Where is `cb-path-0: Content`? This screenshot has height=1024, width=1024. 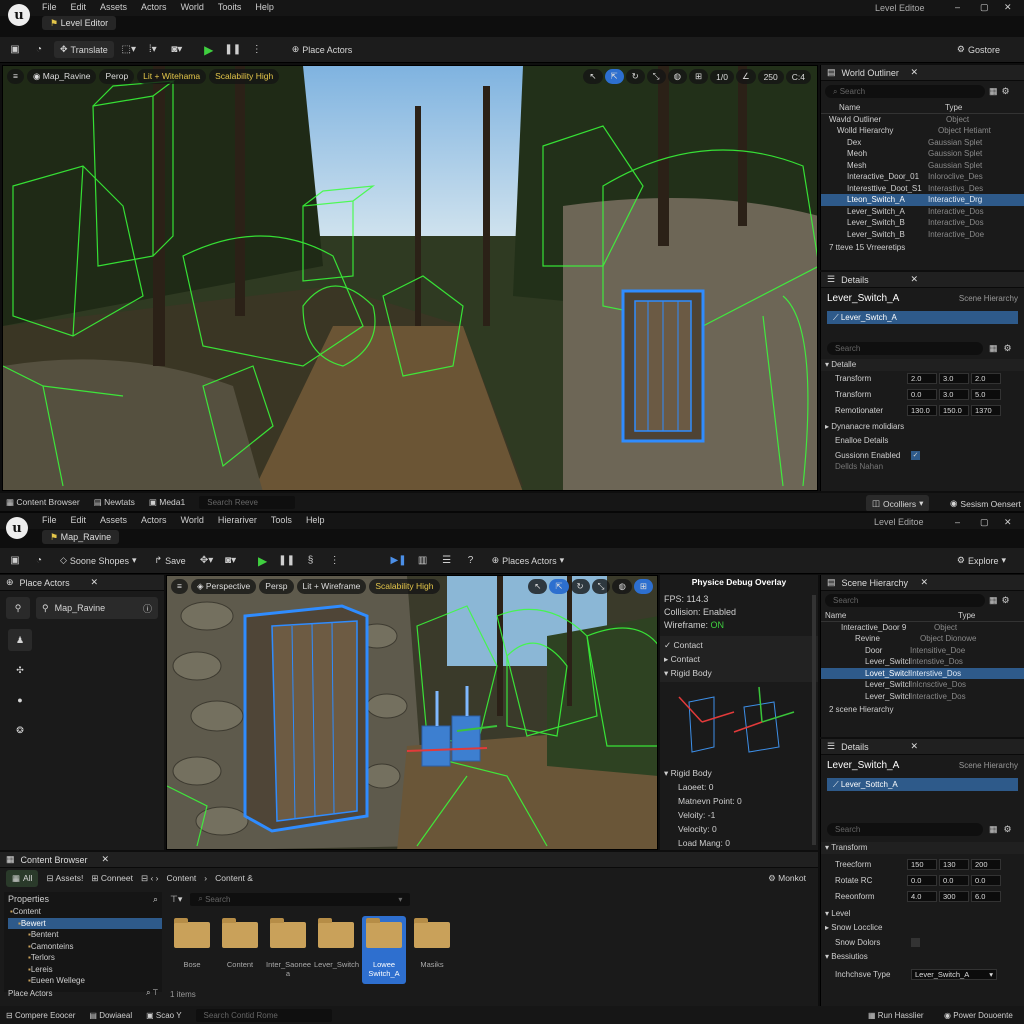 cb-path-0: Content is located at coordinates (182, 878).